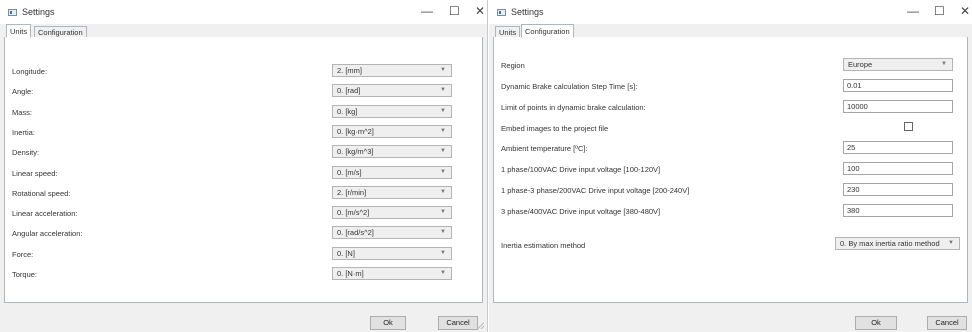  Describe the element at coordinates (25, 274) in the screenshot. I see `unit-row-label: Torque:` at that location.